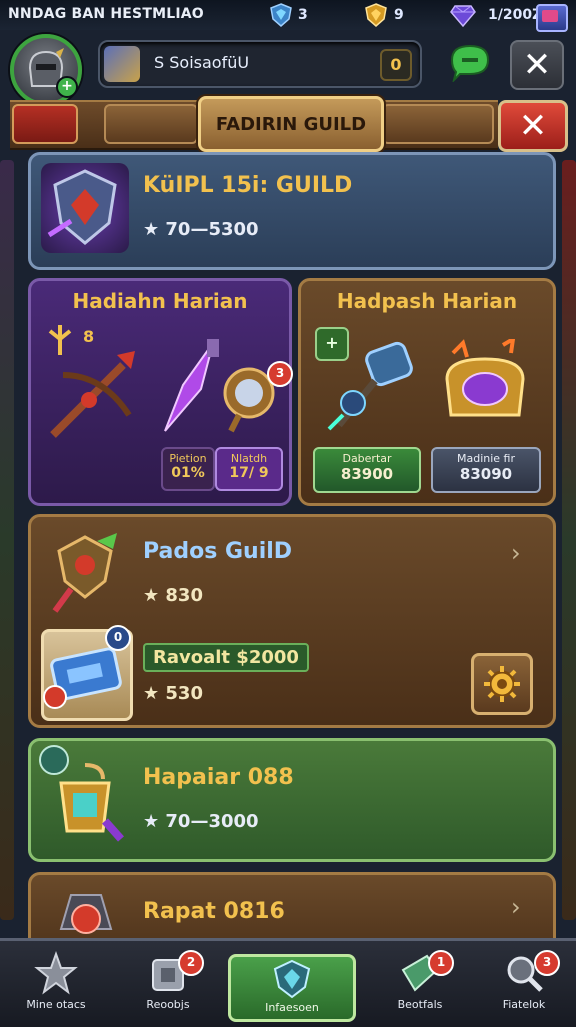  Describe the element at coordinates (370, 386) in the screenshot. I see `blue-hammer-icon` at that location.